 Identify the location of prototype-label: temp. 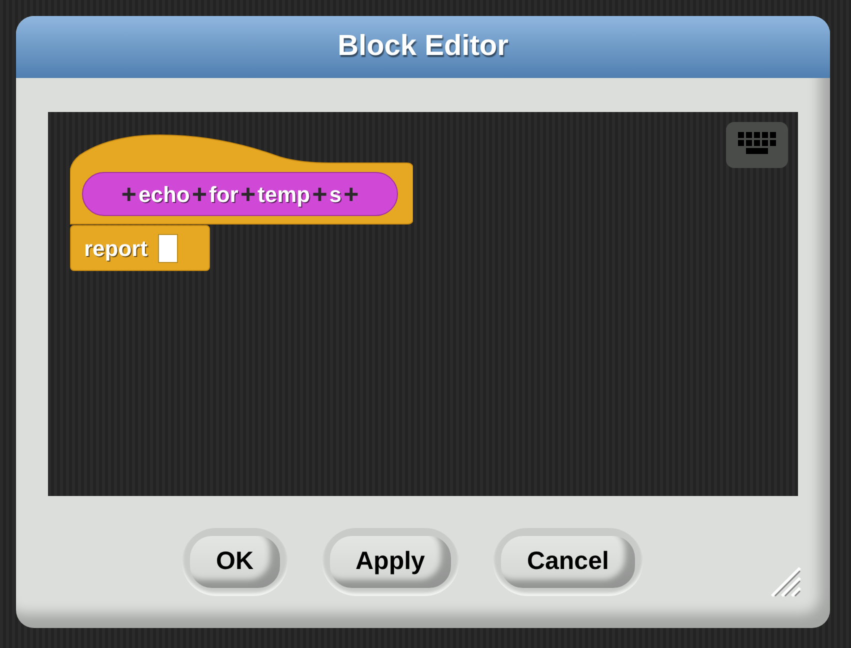
(284, 194).